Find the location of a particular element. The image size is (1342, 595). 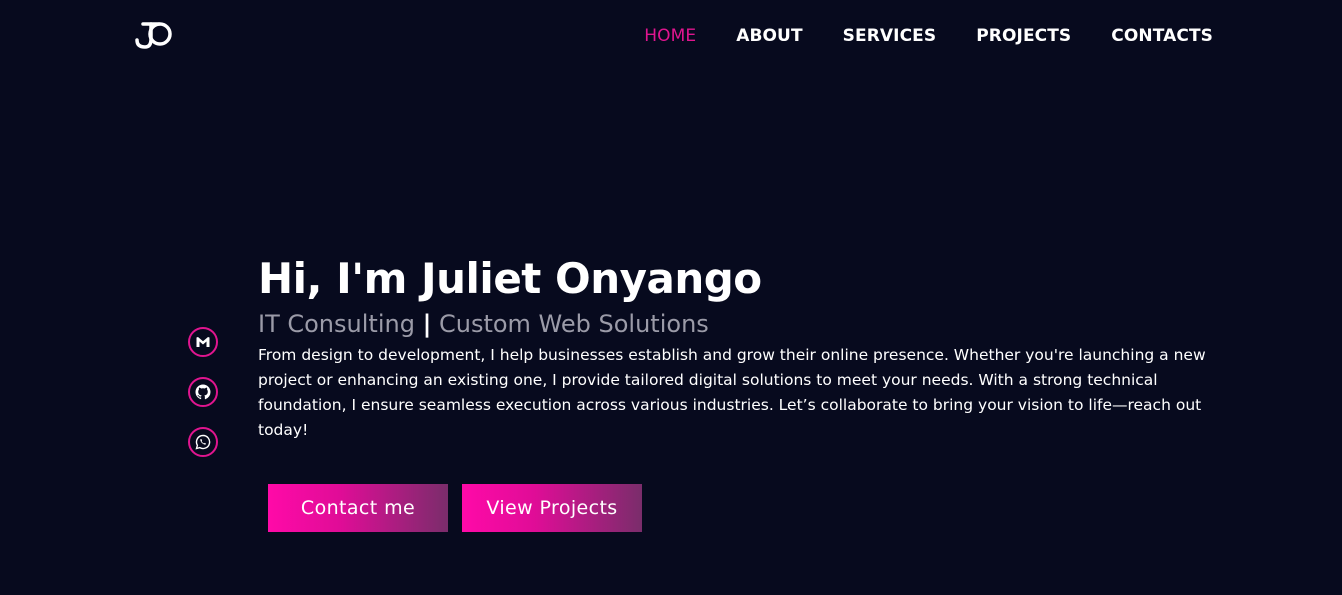

logo-icon is located at coordinates (154, 34).